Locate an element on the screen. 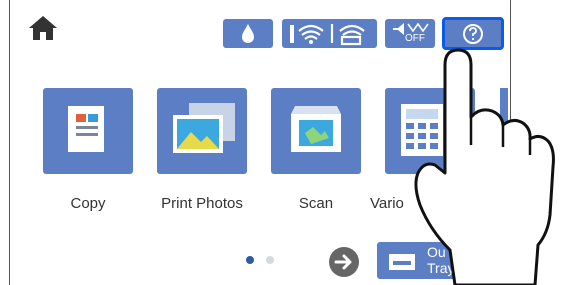 The image size is (568, 285). wifi-icon is located at coordinates (327, 35).